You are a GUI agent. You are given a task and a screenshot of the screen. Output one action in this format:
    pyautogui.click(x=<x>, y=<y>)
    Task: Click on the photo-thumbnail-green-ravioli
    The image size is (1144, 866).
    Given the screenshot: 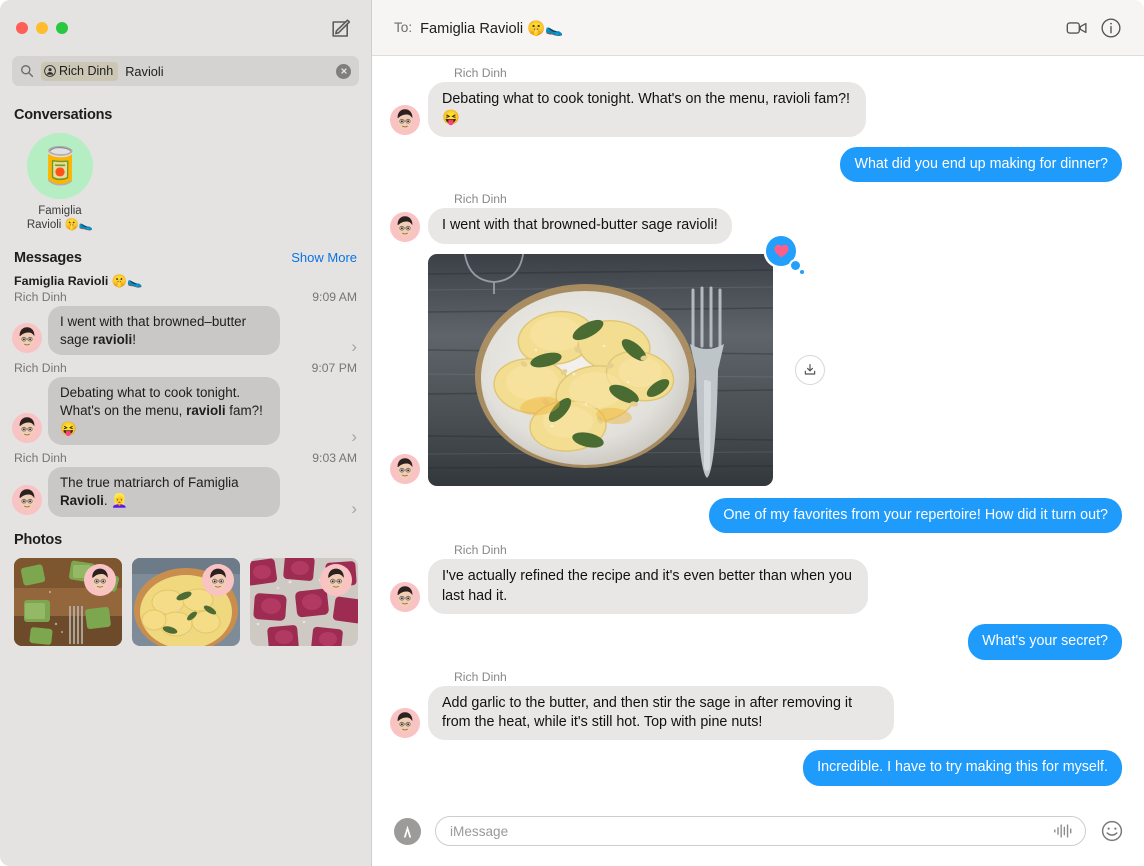 What is the action you would take?
    pyautogui.click(x=68, y=601)
    